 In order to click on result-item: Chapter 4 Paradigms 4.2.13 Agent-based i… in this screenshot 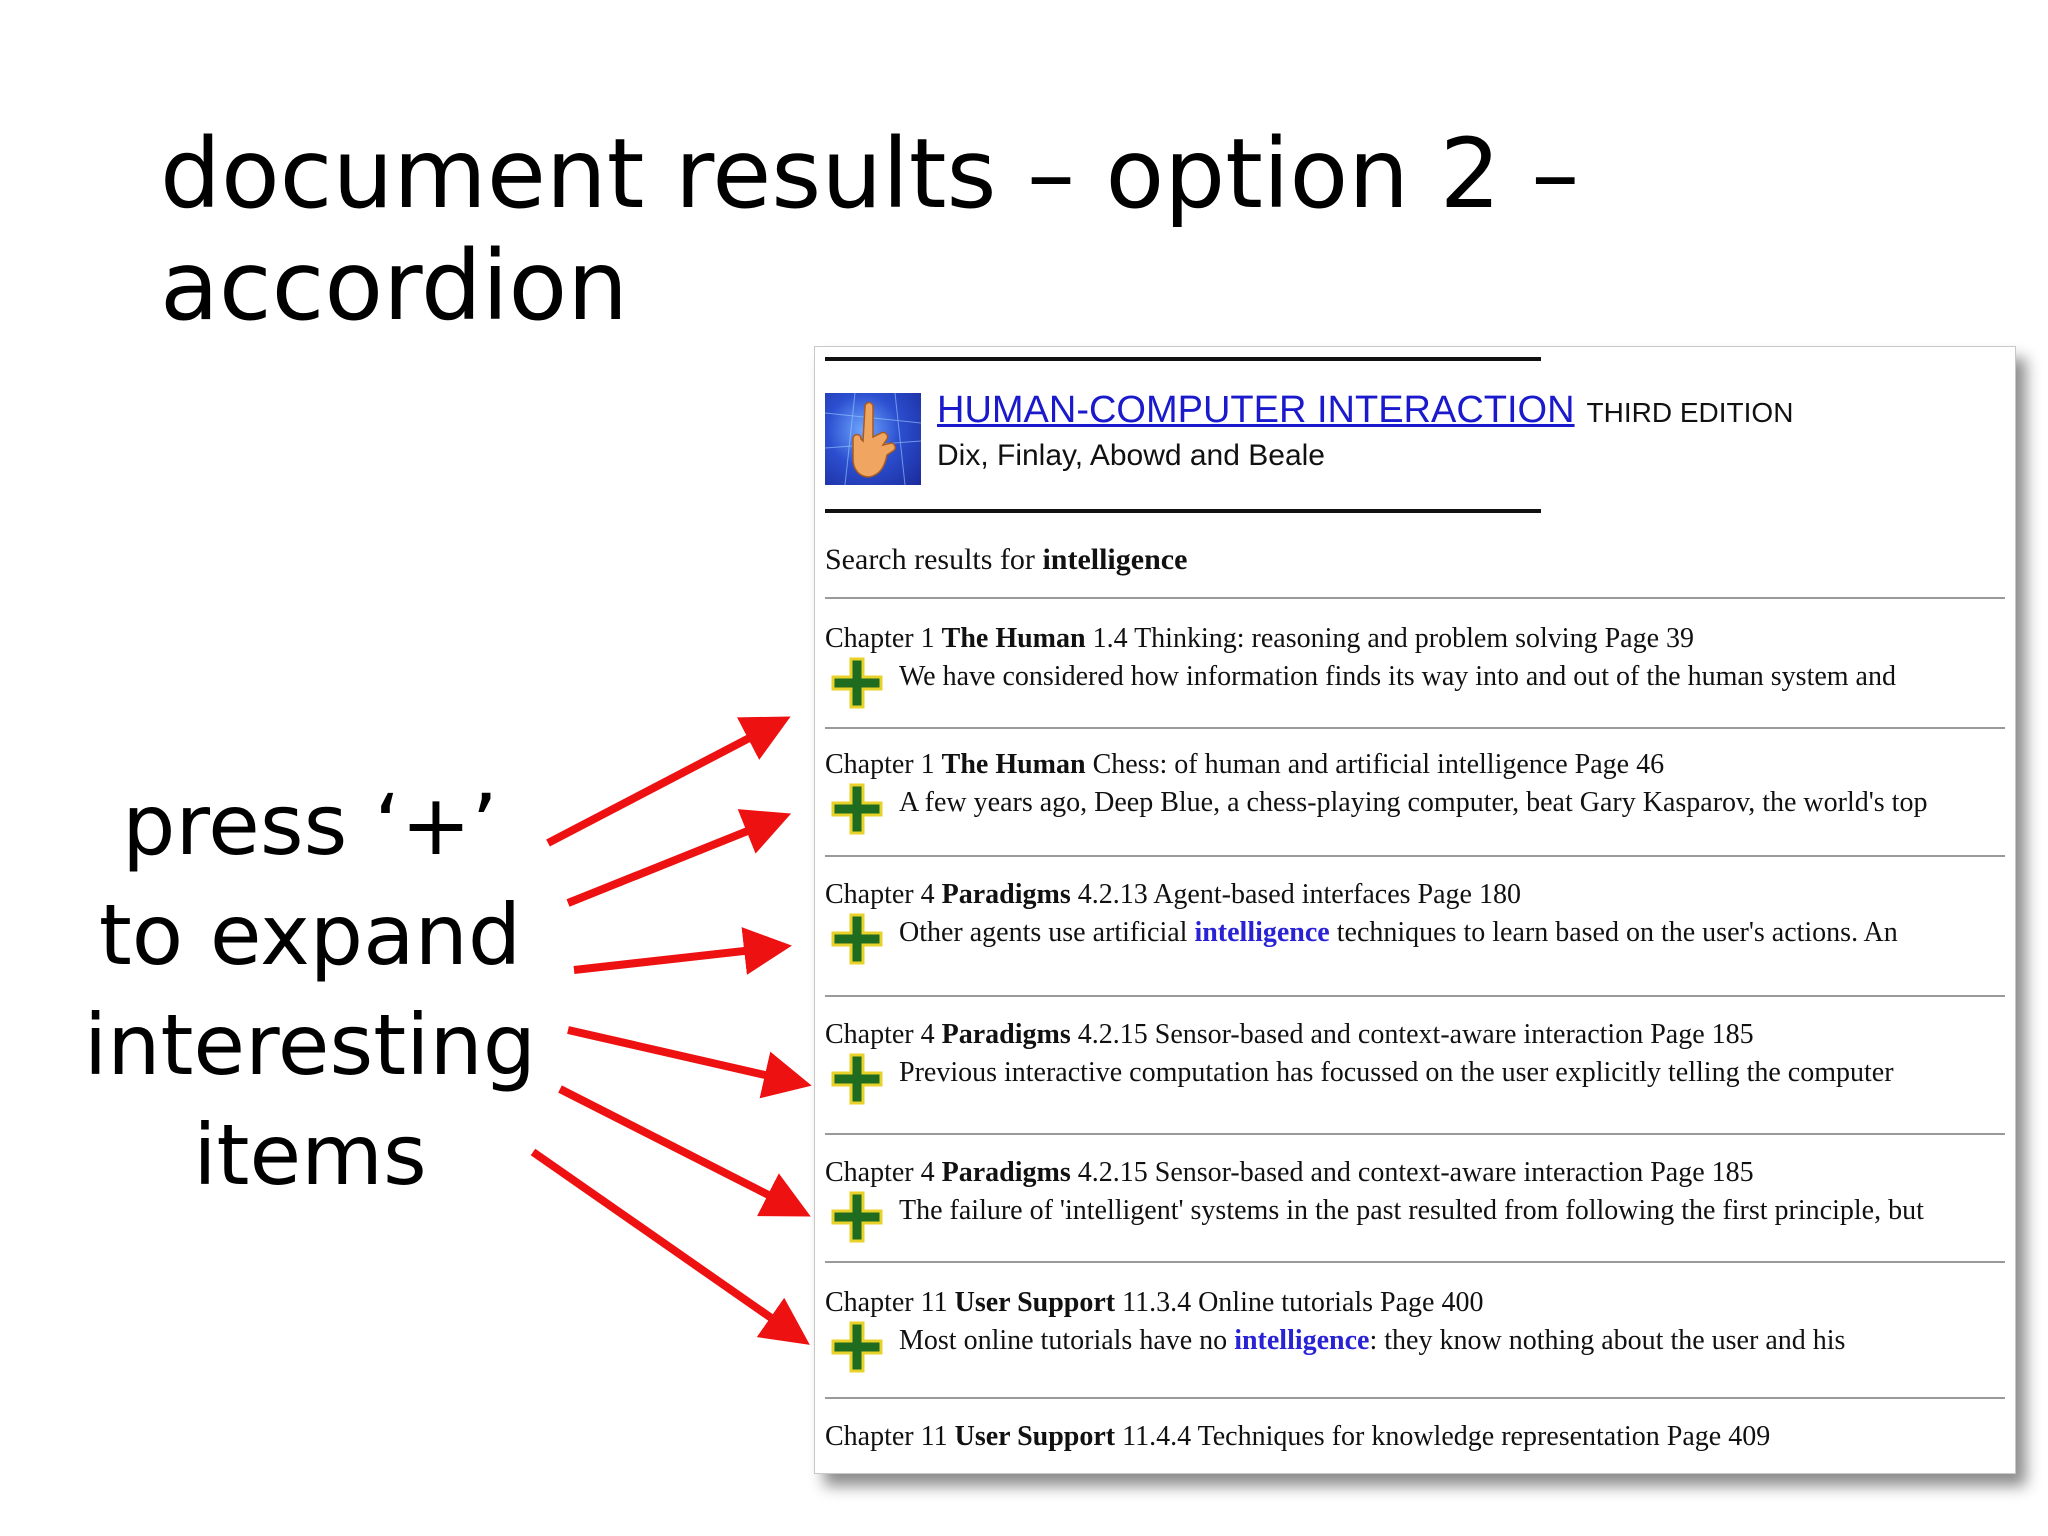, I will do `click(1415, 934)`.